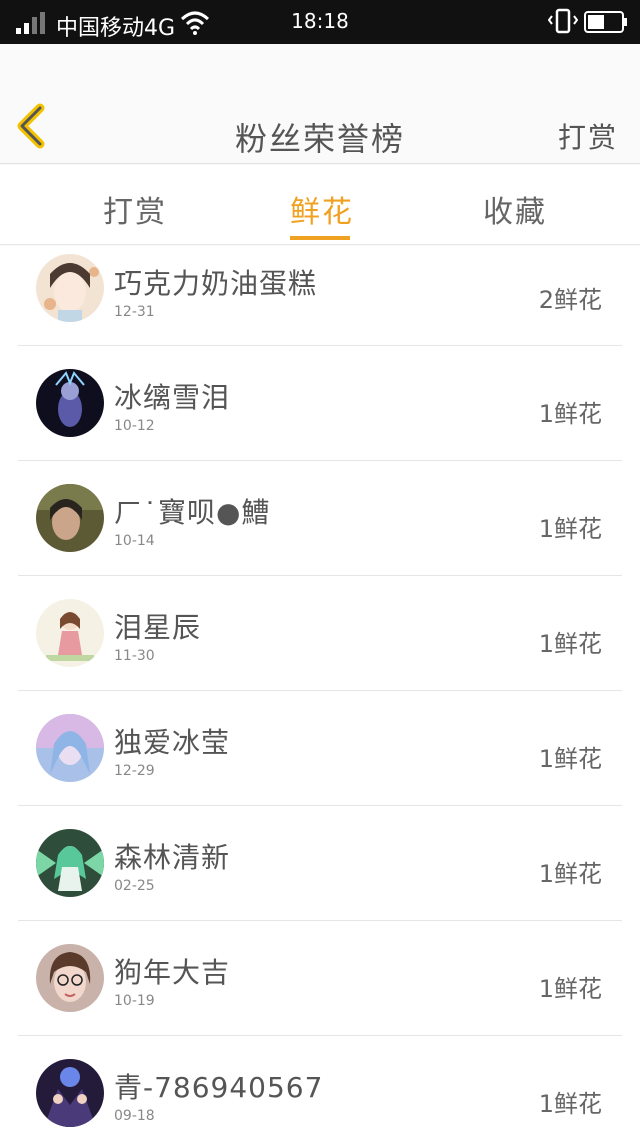 Image resolution: width=640 pixels, height=1138 pixels. I want to click on fan-name: 巧克力奶油蛋糕, so click(216, 283).